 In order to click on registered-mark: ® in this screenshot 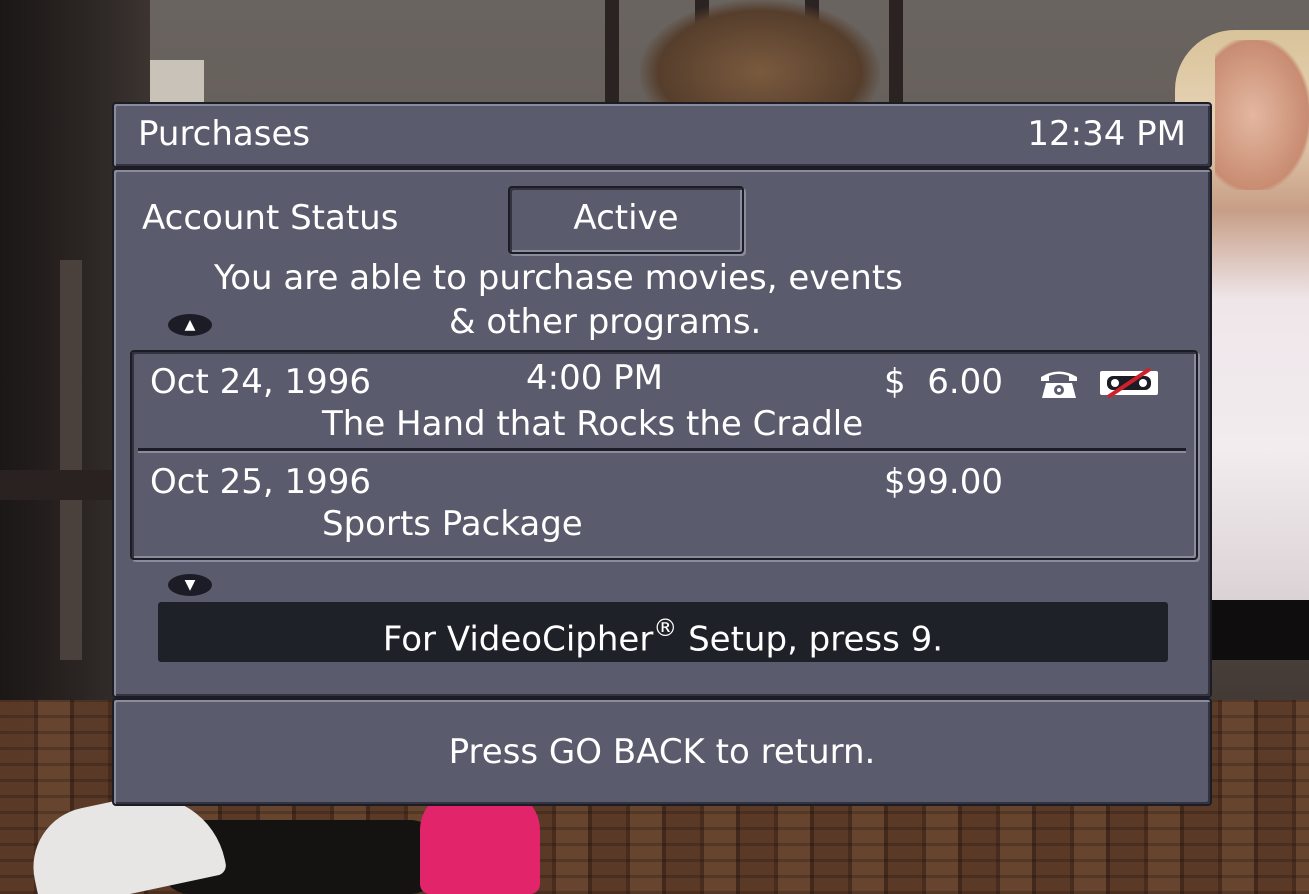, I will do `click(665, 628)`.